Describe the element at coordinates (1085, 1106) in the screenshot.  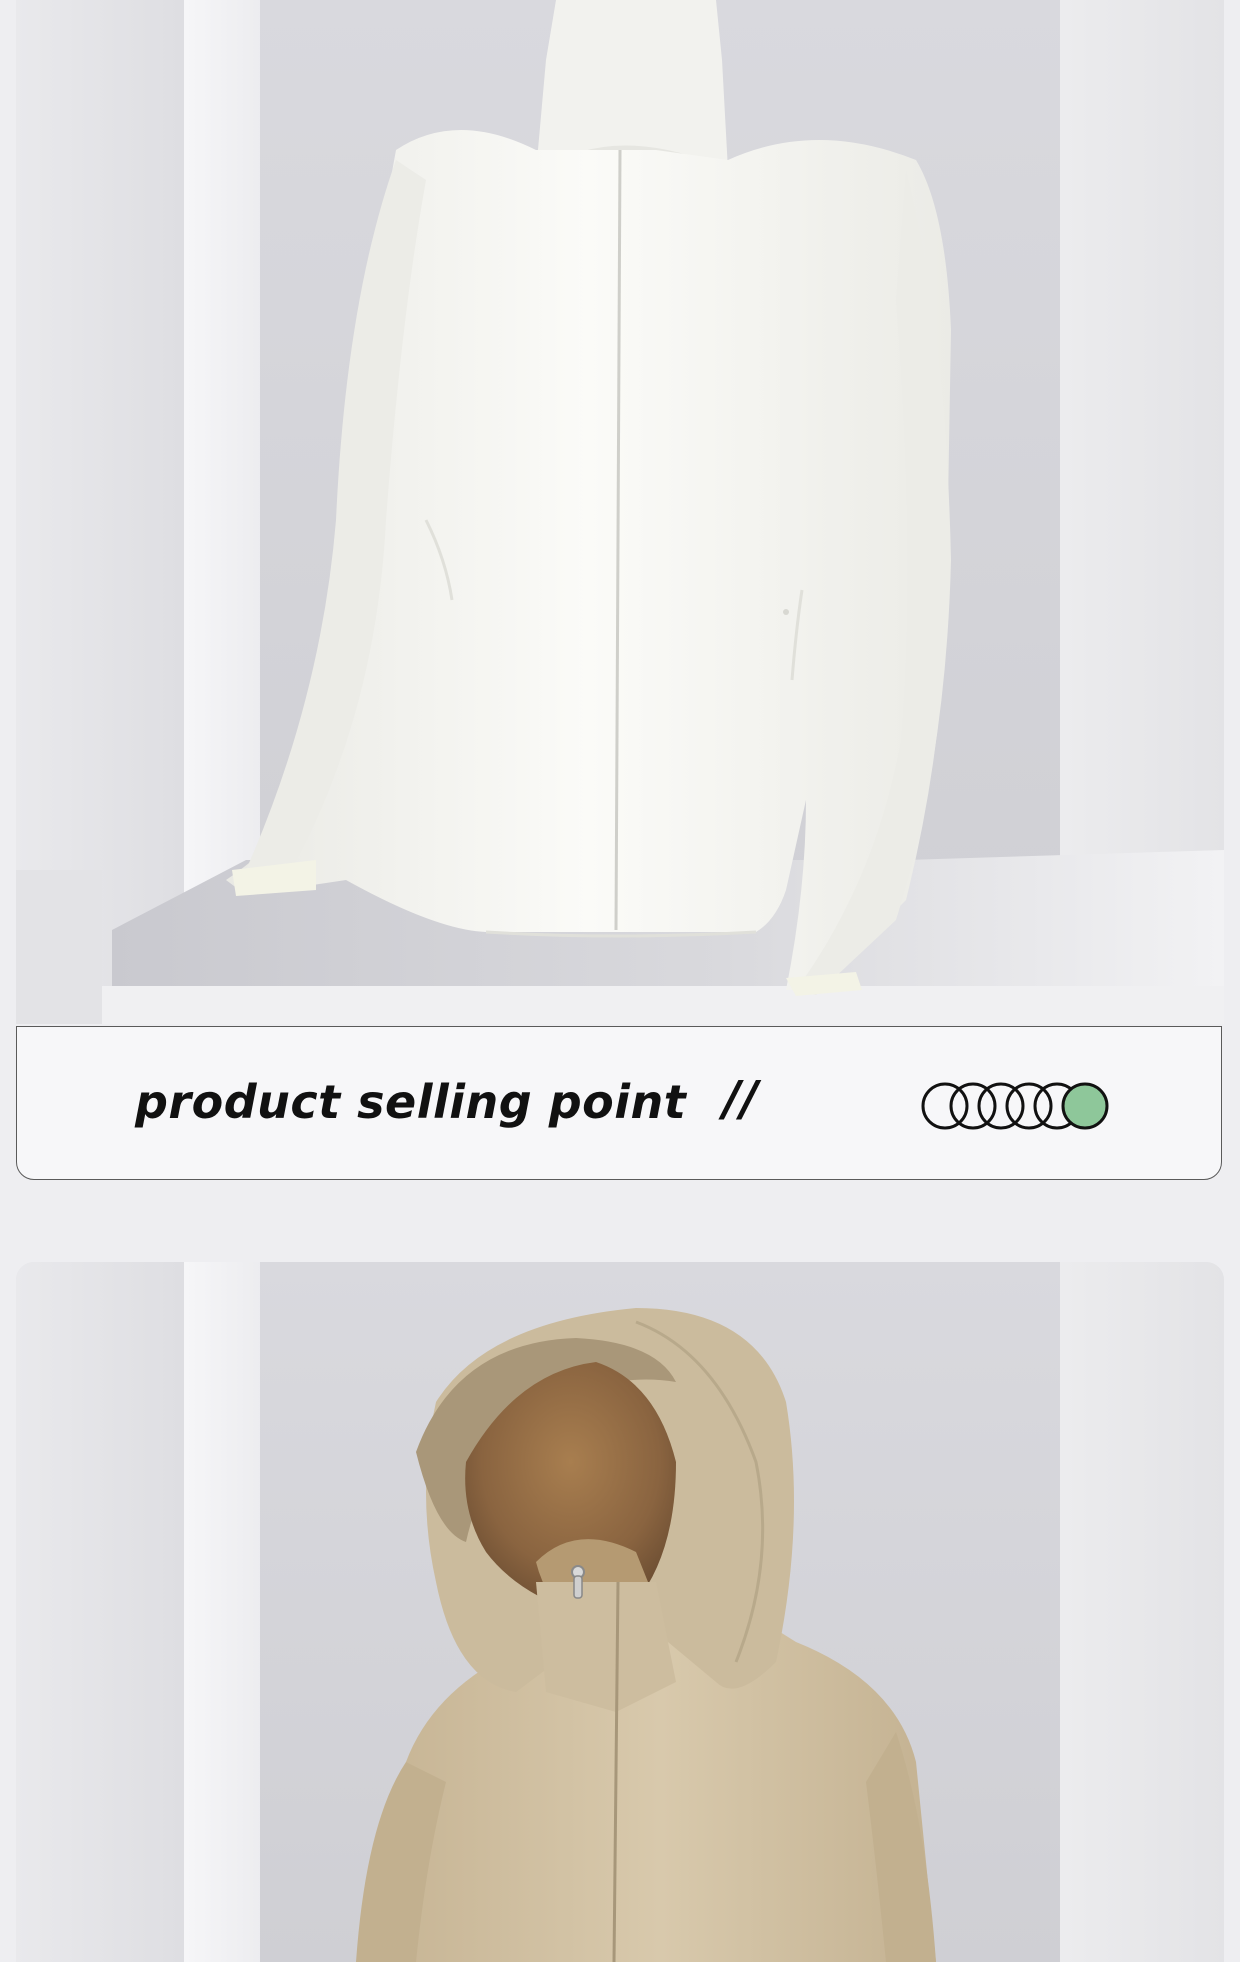
I see `indicator-dot-active` at that location.